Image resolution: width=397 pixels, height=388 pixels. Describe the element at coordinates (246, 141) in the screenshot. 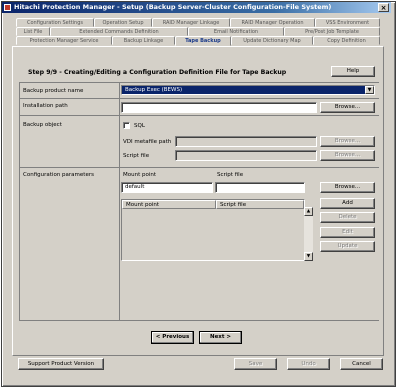

I see `vdi-metafile-input` at that location.